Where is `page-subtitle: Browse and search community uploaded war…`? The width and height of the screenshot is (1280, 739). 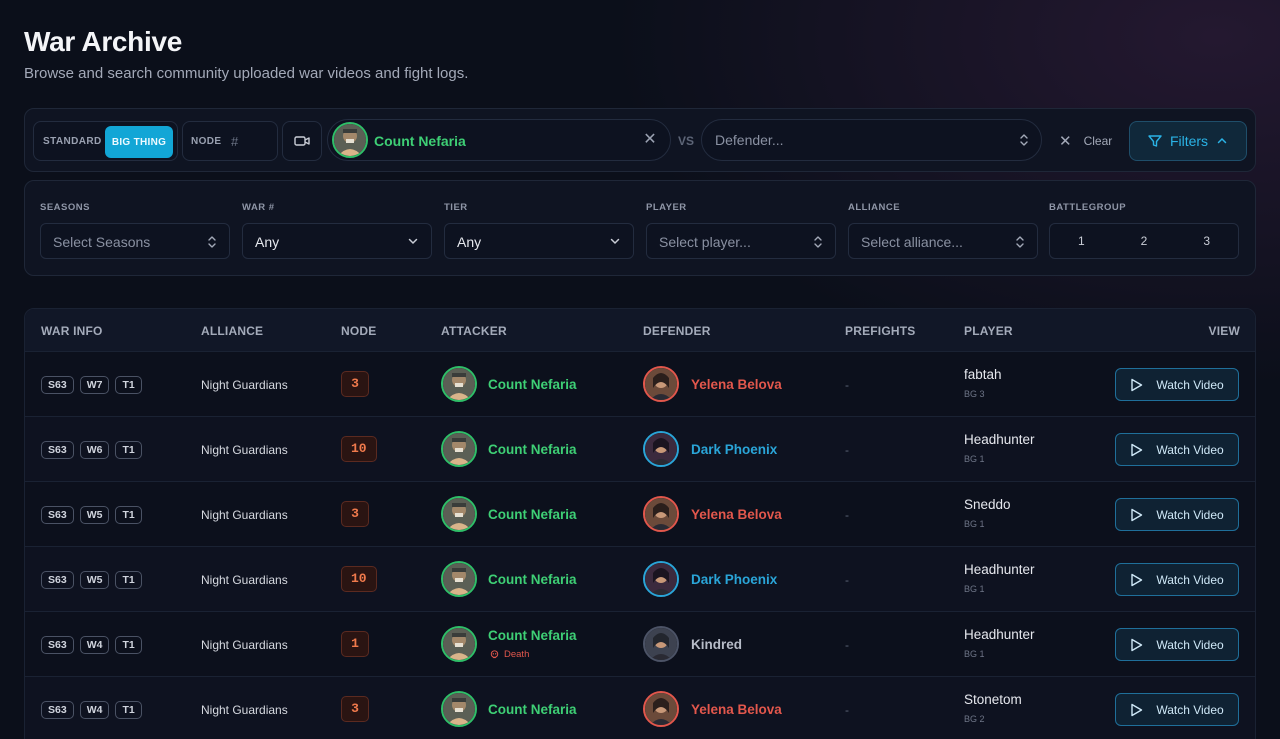
page-subtitle: Browse and search community uploaded war… is located at coordinates (246, 73).